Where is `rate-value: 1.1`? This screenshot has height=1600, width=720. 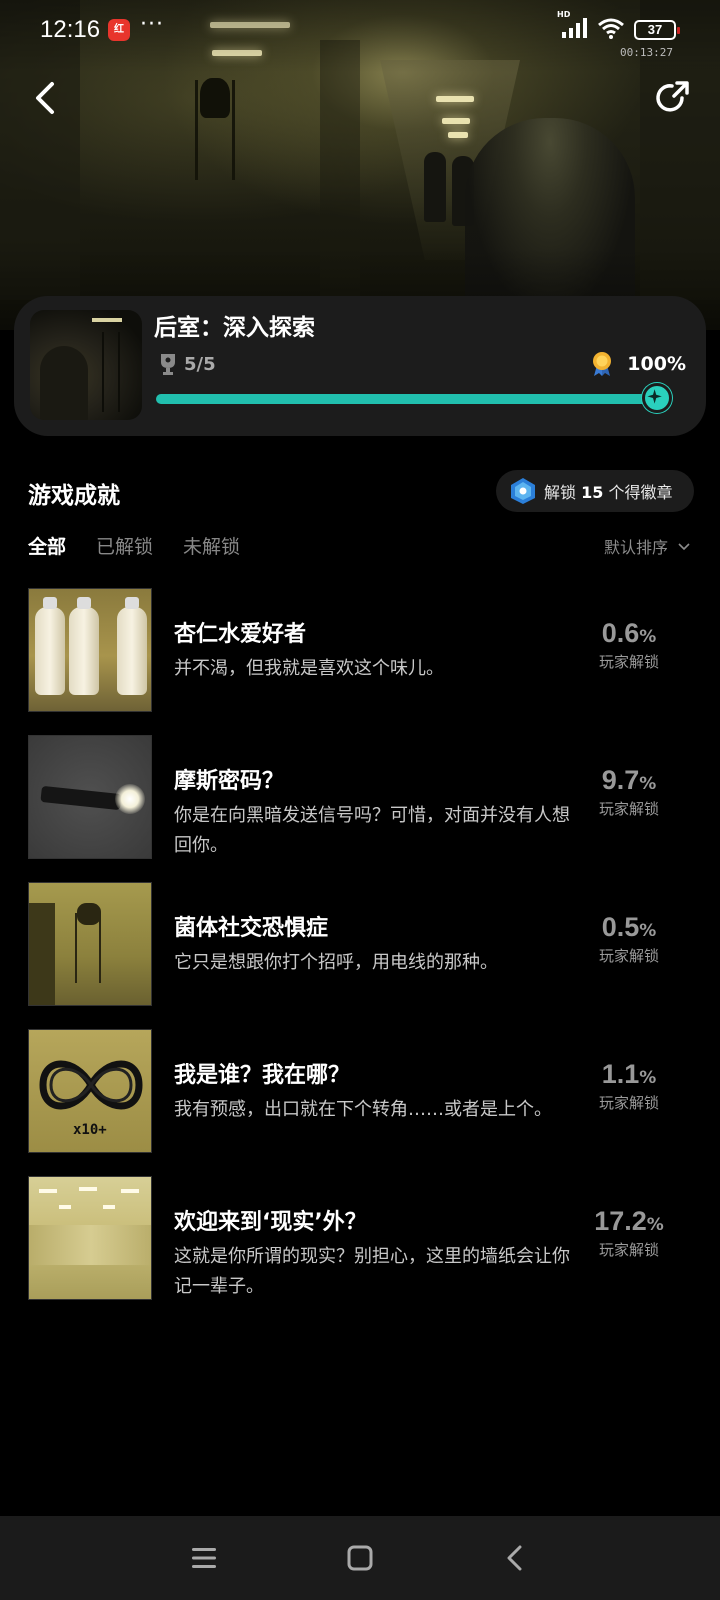
rate-value: 1.1 is located at coordinates (620, 1074).